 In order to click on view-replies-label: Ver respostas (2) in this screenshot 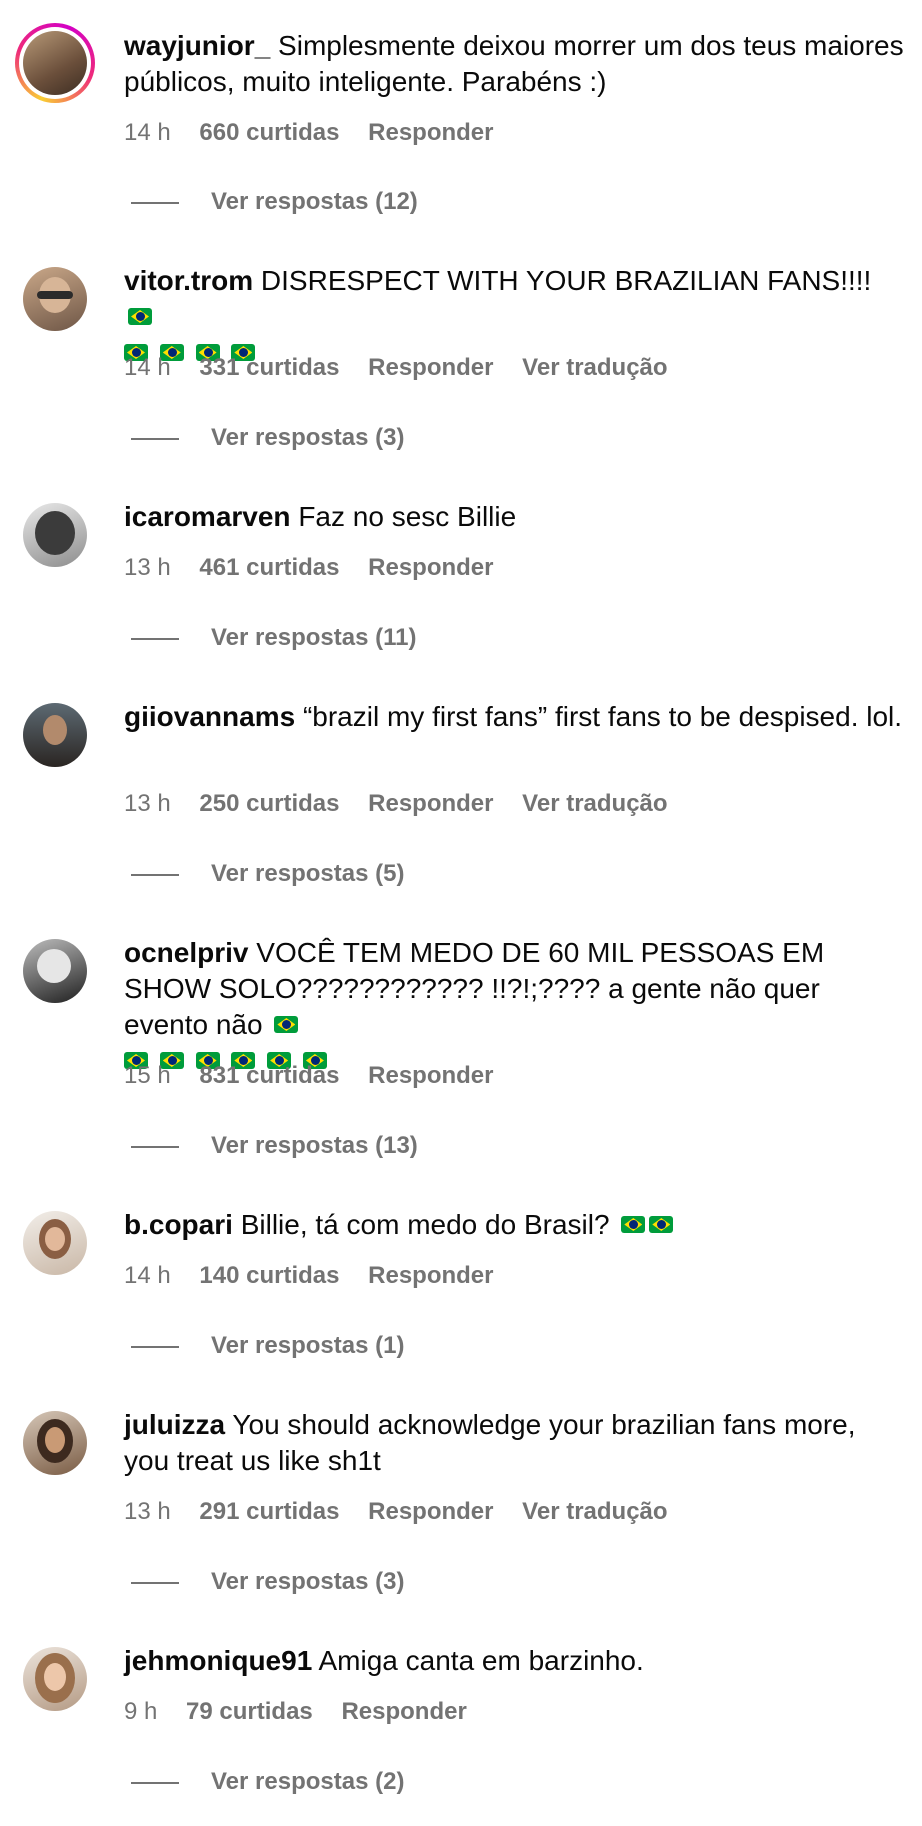, I will do `click(308, 1781)`.